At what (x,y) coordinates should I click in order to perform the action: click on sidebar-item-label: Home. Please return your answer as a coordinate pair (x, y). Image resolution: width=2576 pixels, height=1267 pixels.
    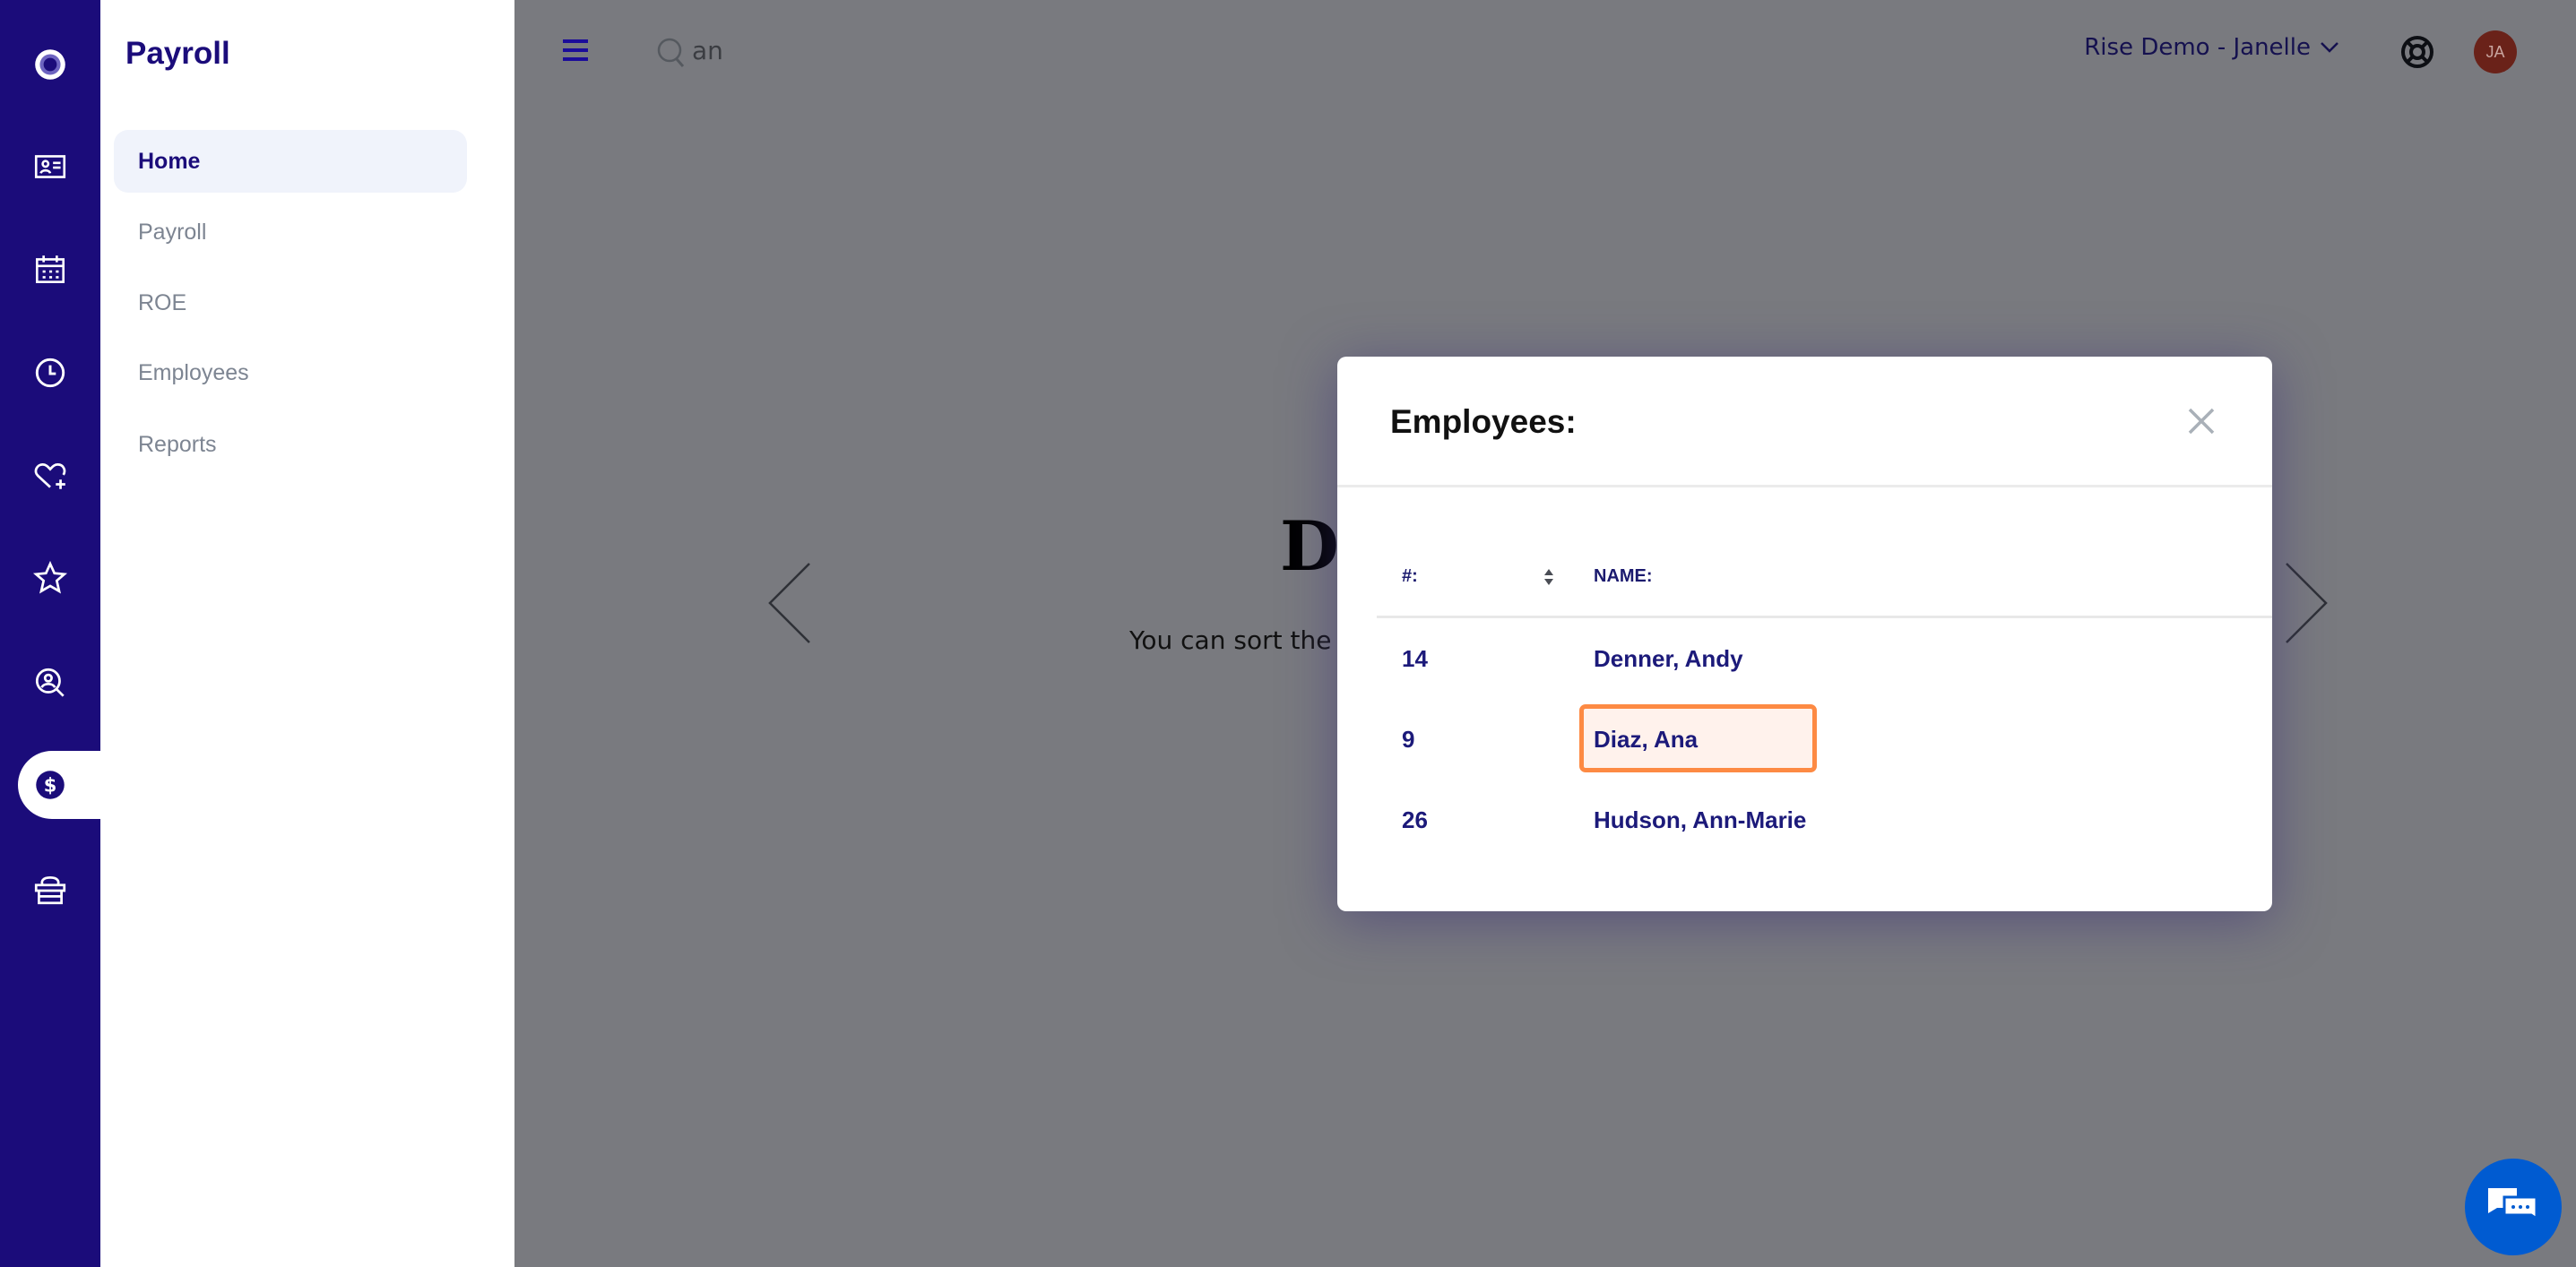
    Looking at the image, I should click on (169, 161).